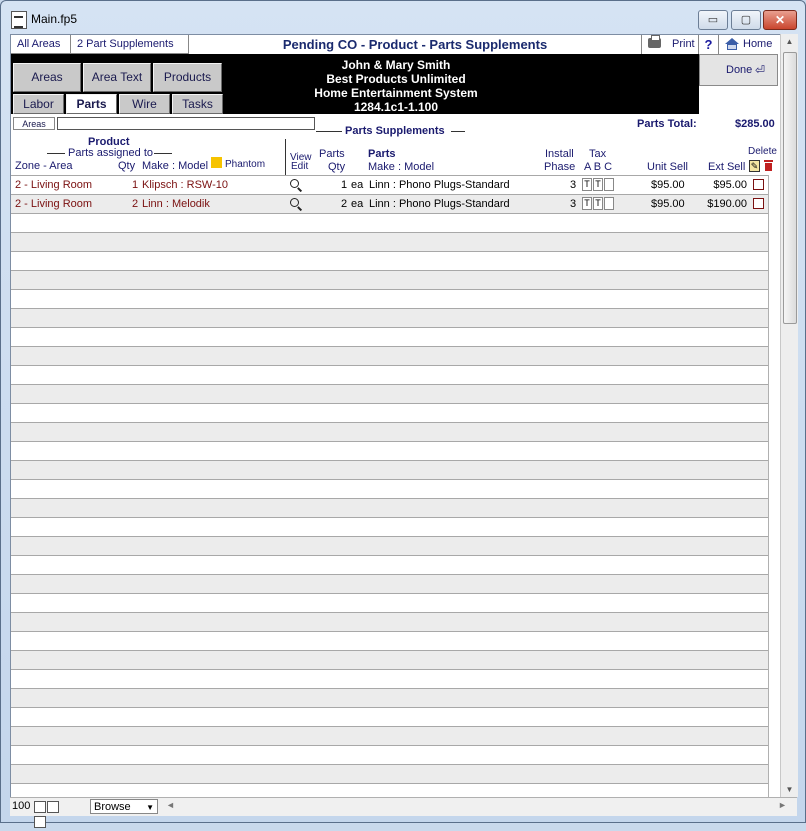  What do you see at coordinates (170, 805) in the screenshot?
I see `scroll-left-icon: ◄` at bounding box center [170, 805].